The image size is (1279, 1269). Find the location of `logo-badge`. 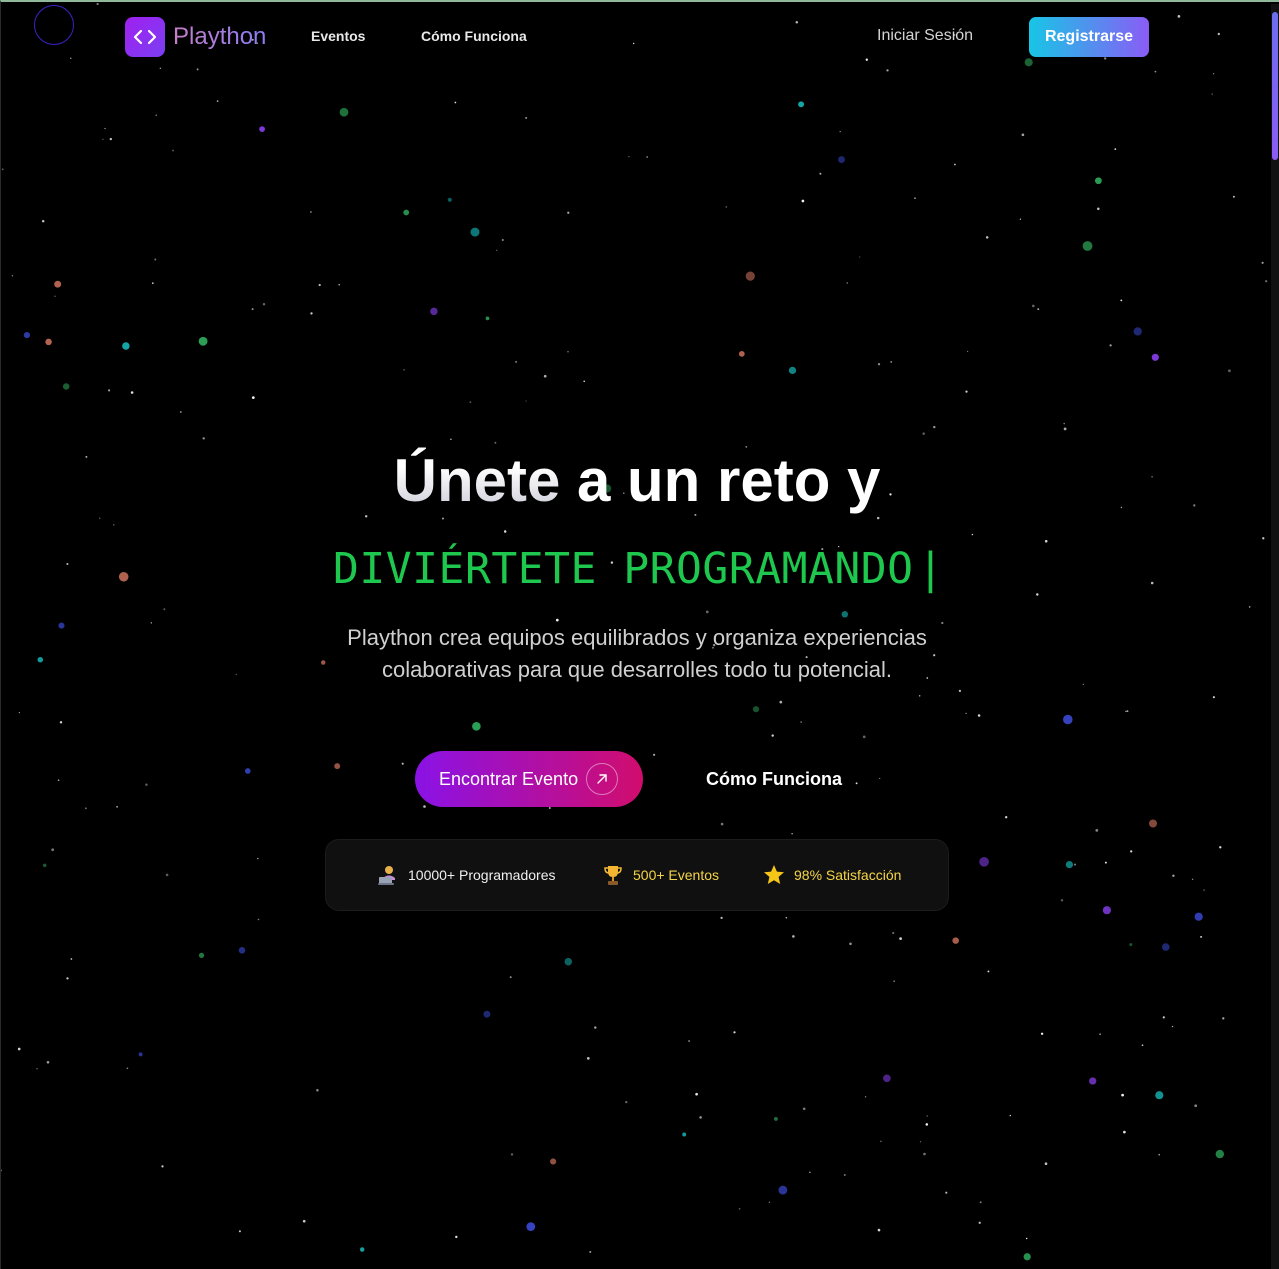

logo-badge is located at coordinates (145, 37).